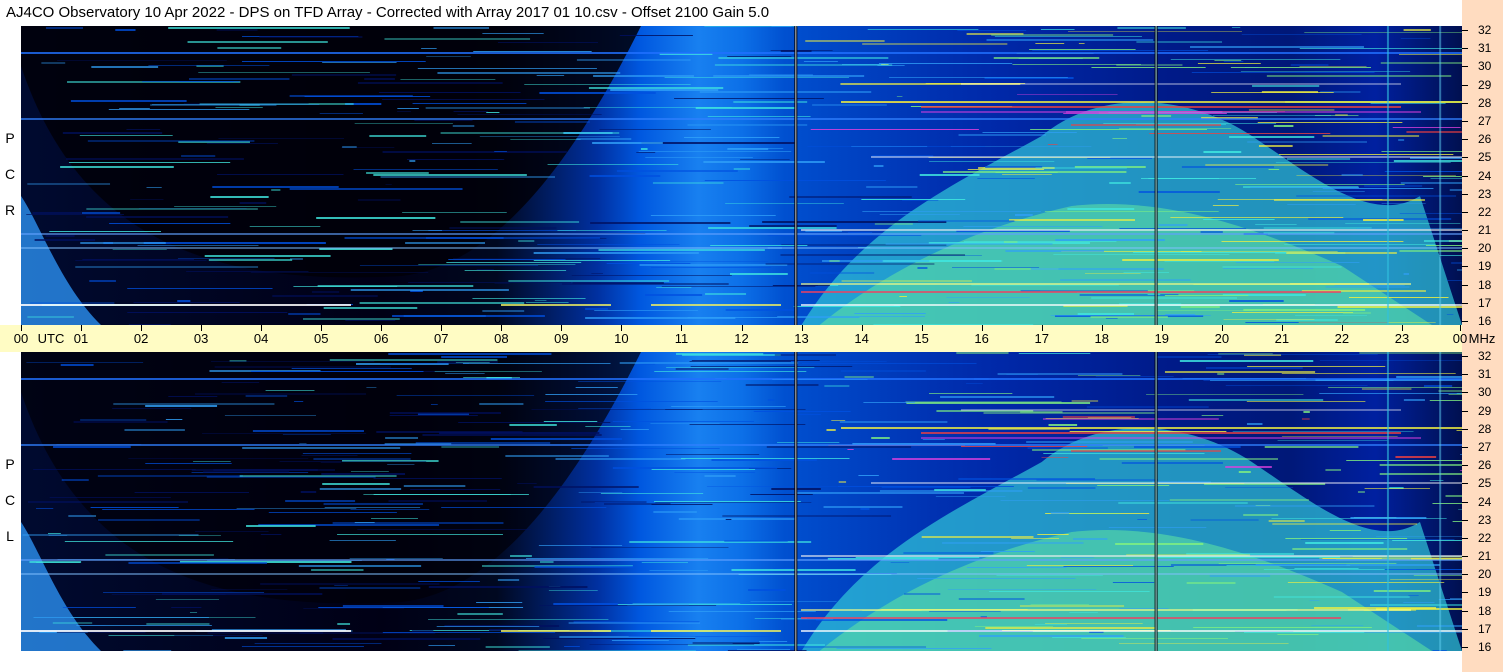 This screenshot has width=1503, height=672. Describe the element at coordinates (10, 138) in the screenshot. I see `rcp-label-p: P` at that location.